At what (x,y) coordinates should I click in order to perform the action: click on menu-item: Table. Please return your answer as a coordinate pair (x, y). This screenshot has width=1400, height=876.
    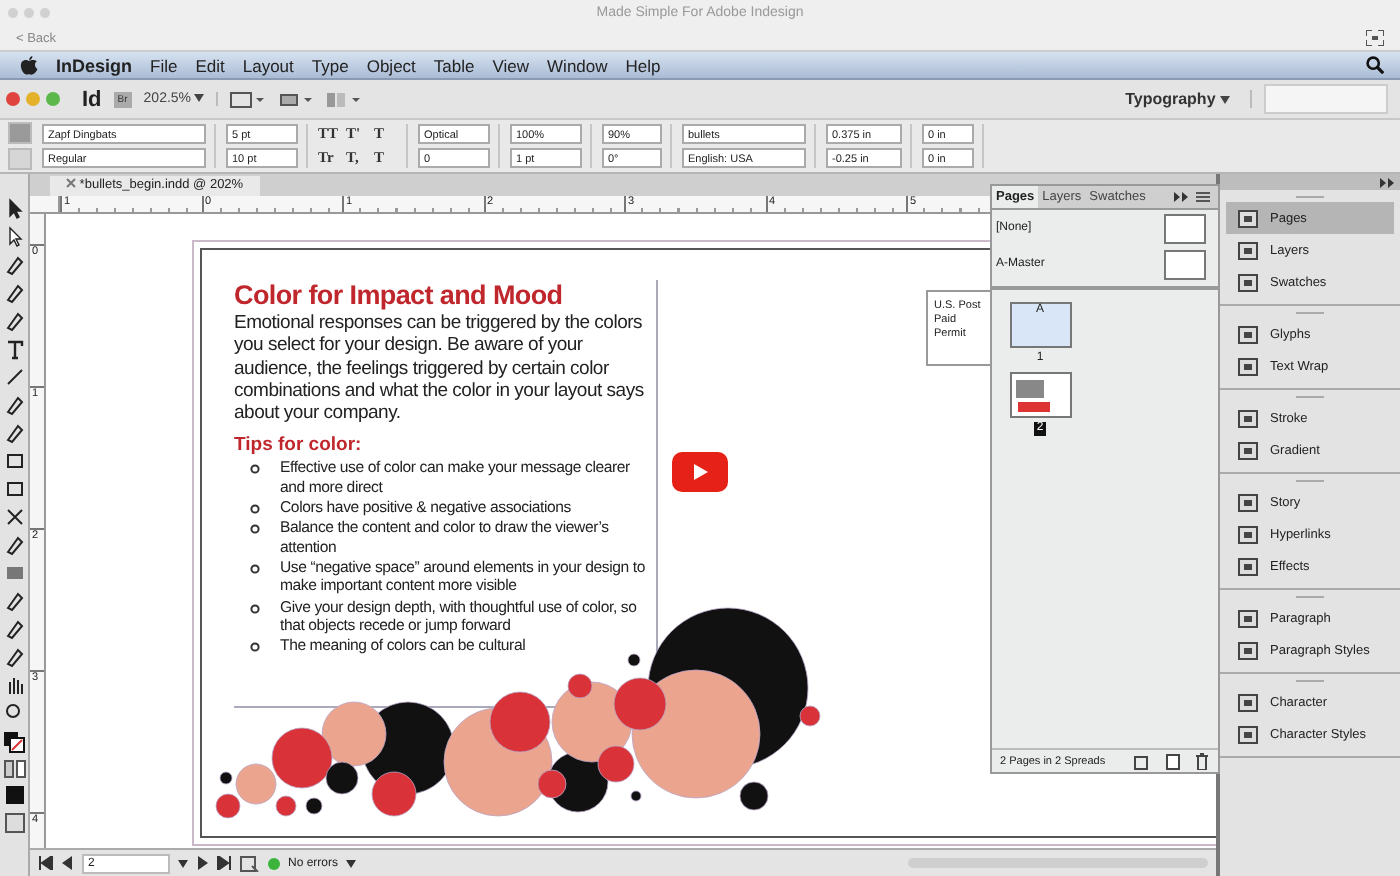
    Looking at the image, I should click on (454, 65).